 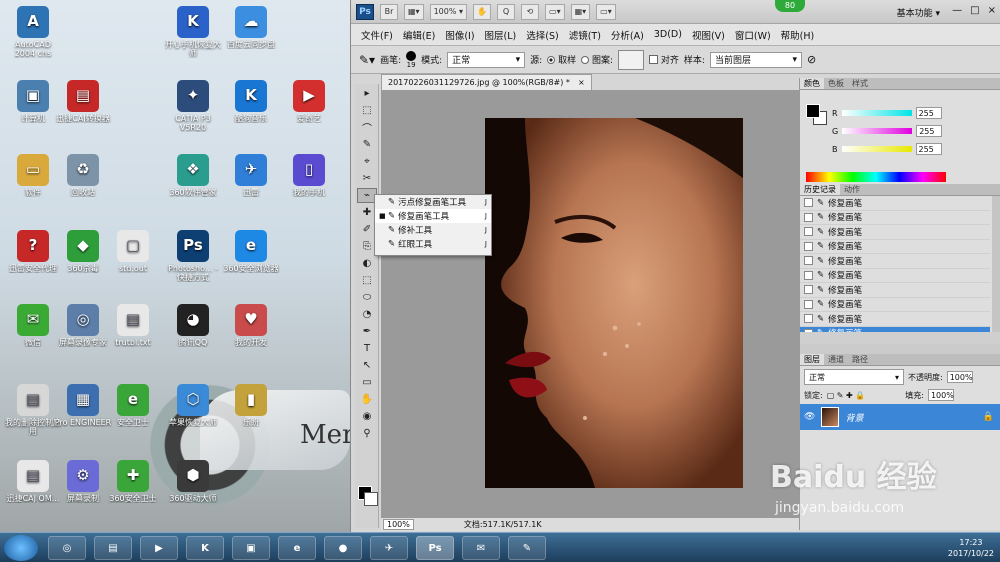 I want to click on desktop-icon: ✦ CATIA P3 V5R20, so click(x=193, y=106).